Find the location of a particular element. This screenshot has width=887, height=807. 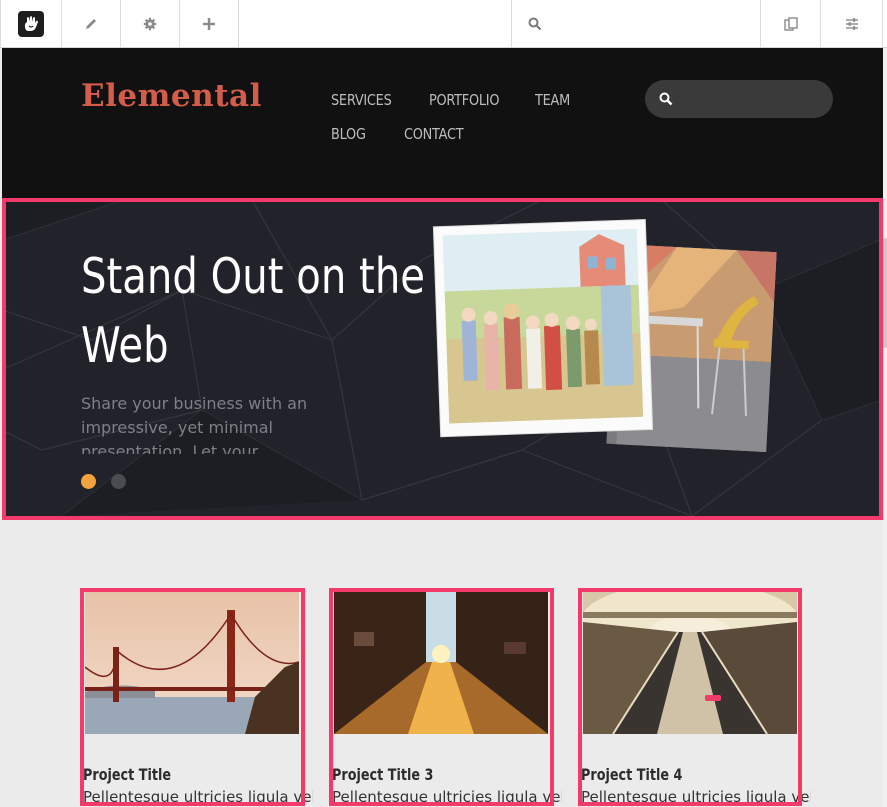

pages-button is located at coordinates (791, 23).